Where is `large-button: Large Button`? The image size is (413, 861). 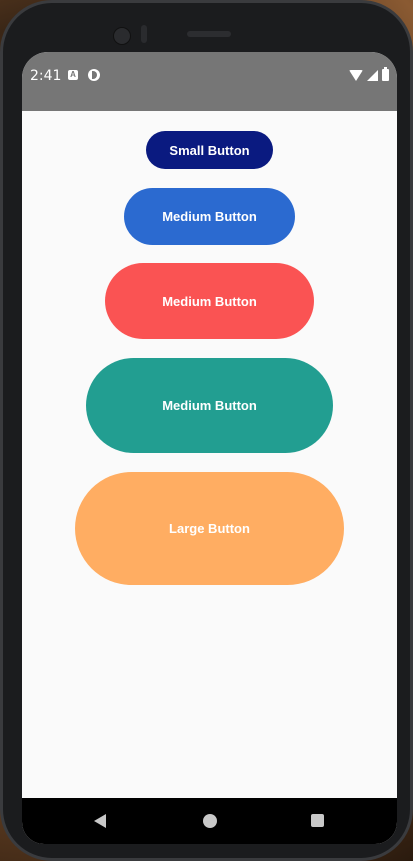 large-button: Large Button is located at coordinates (209, 528).